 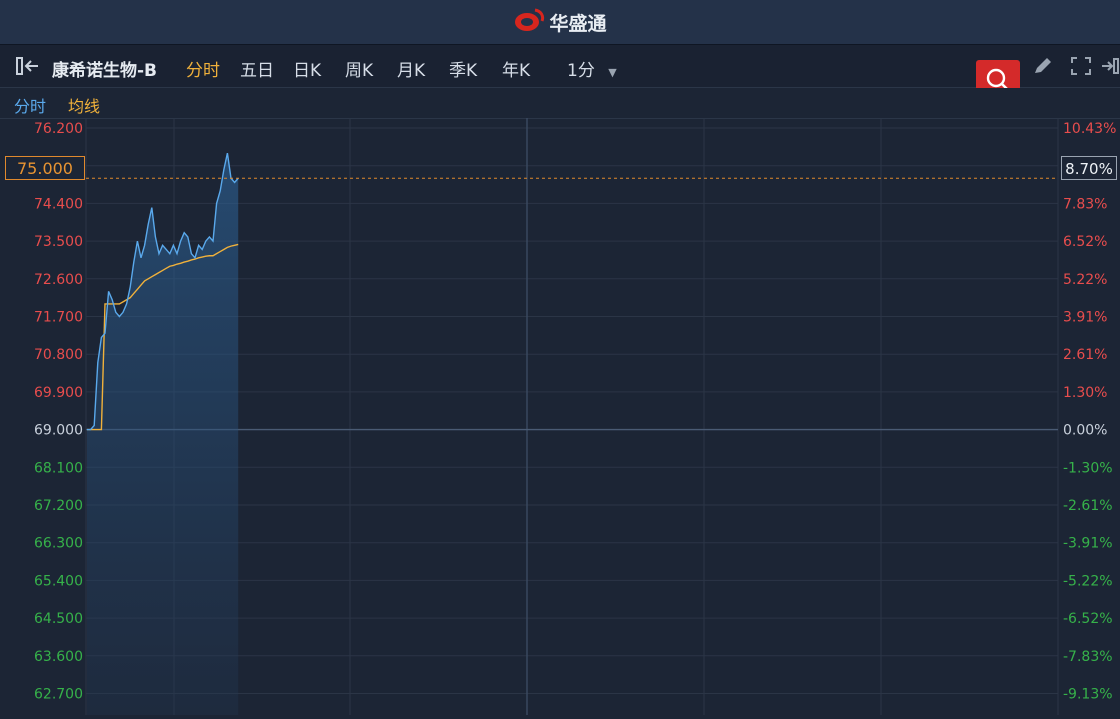 What do you see at coordinates (529, 22) in the screenshot?
I see `huasheng-logo-icon` at bounding box center [529, 22].